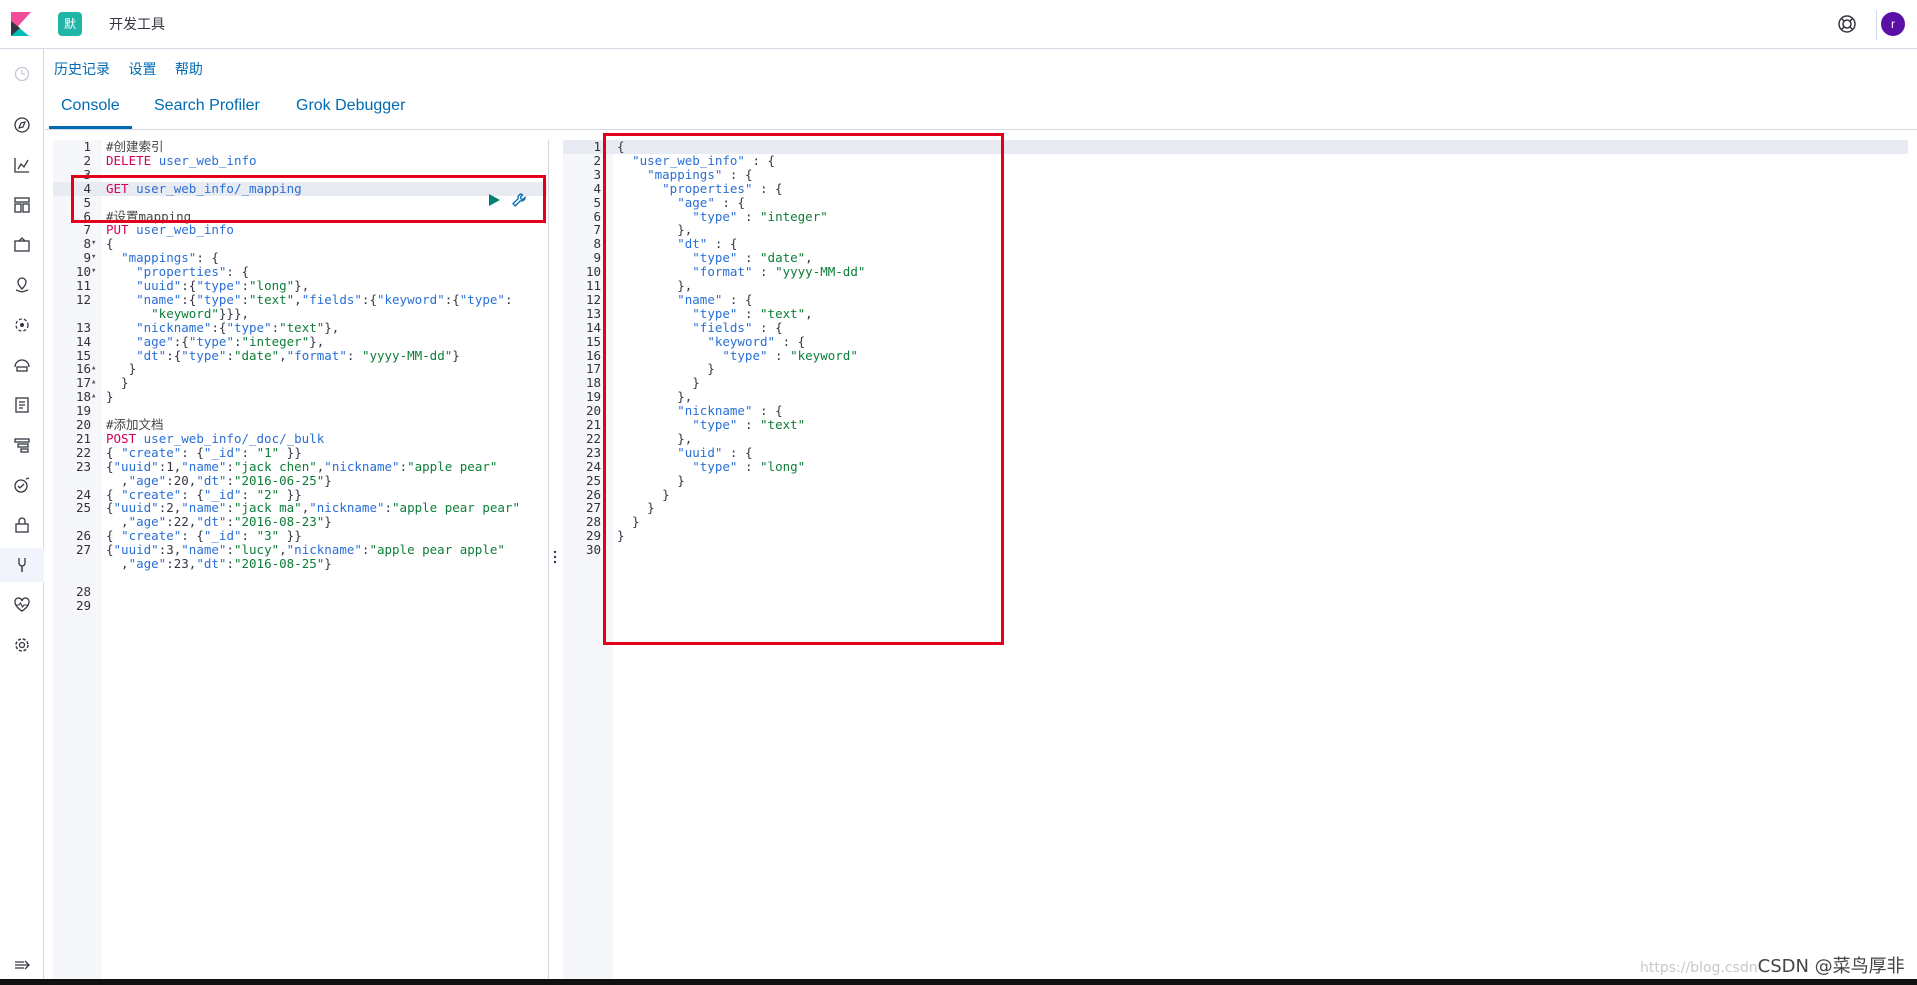 The image size is (1917, 985). What do you see at coordinates (593, 452) in the screenshot?
I see `line-number: 23` at bounding box center [593, 452].